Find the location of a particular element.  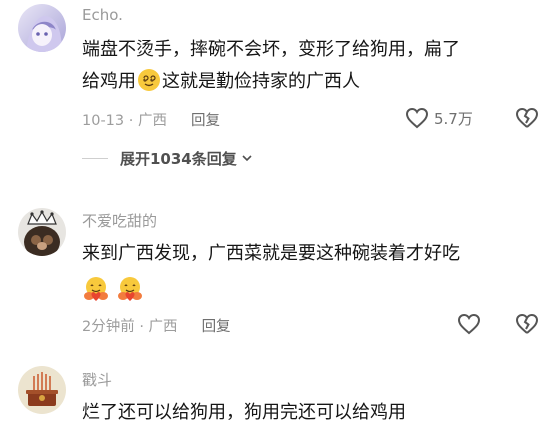

smiling-face-with-spiral-eyes-emoji is located at coordinates (149, 80).